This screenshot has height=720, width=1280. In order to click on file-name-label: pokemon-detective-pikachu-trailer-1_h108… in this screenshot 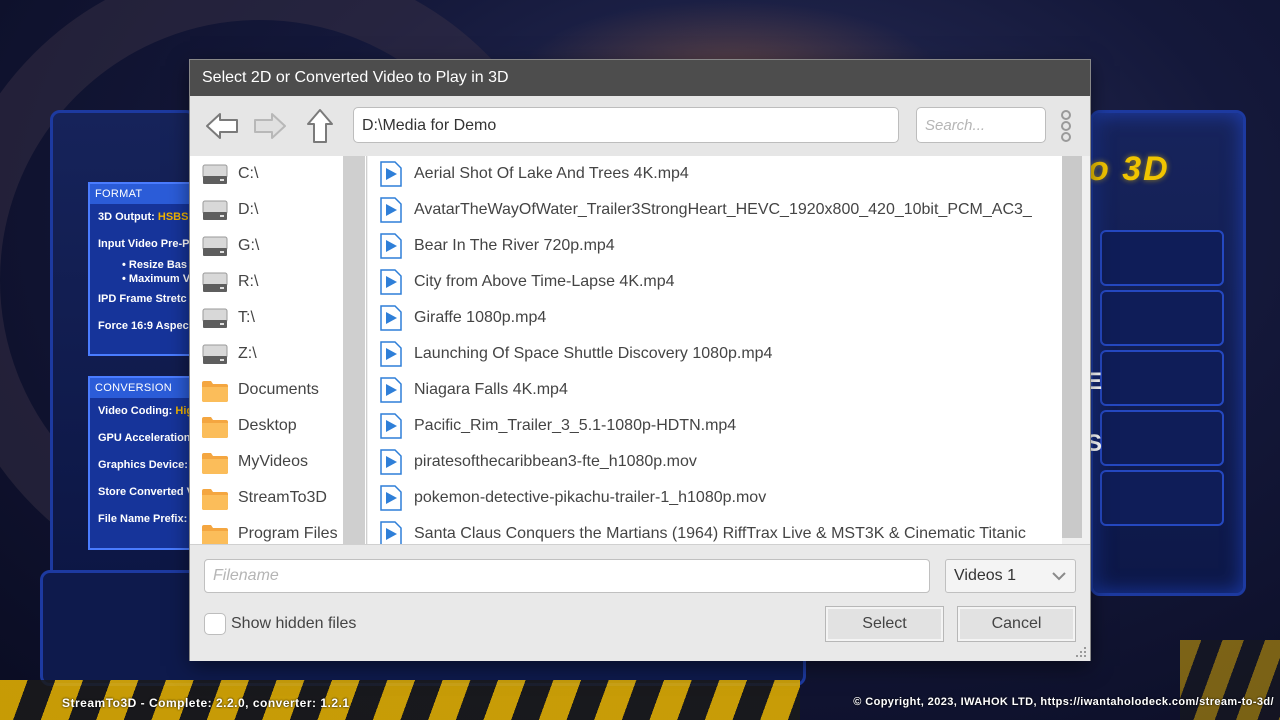, I will do `click(590, 497)`.